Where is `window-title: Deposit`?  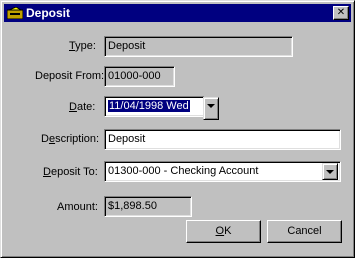
window-title: Deposit is located at coordinates (48, 13).